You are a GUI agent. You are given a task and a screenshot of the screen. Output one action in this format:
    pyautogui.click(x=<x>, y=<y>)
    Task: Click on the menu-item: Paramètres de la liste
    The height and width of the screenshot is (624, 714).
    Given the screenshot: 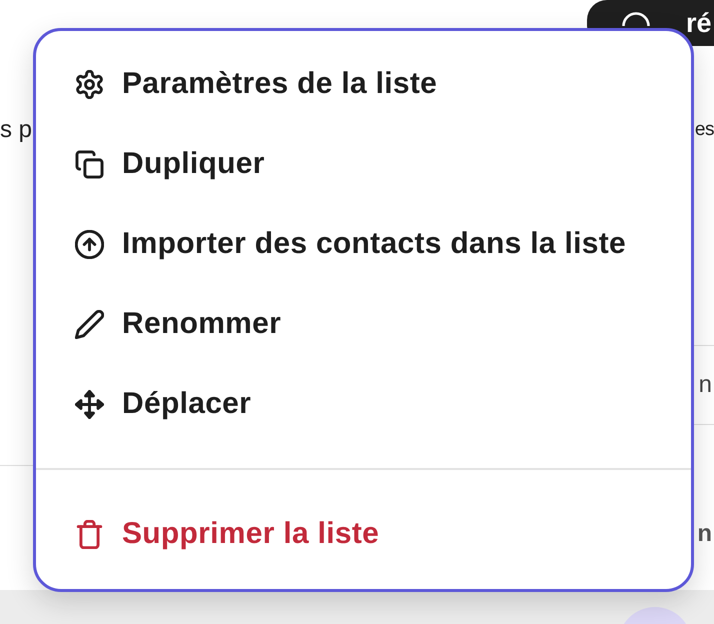 What is the action you would take?
    pyautogui.click(x=363, y=84)
    